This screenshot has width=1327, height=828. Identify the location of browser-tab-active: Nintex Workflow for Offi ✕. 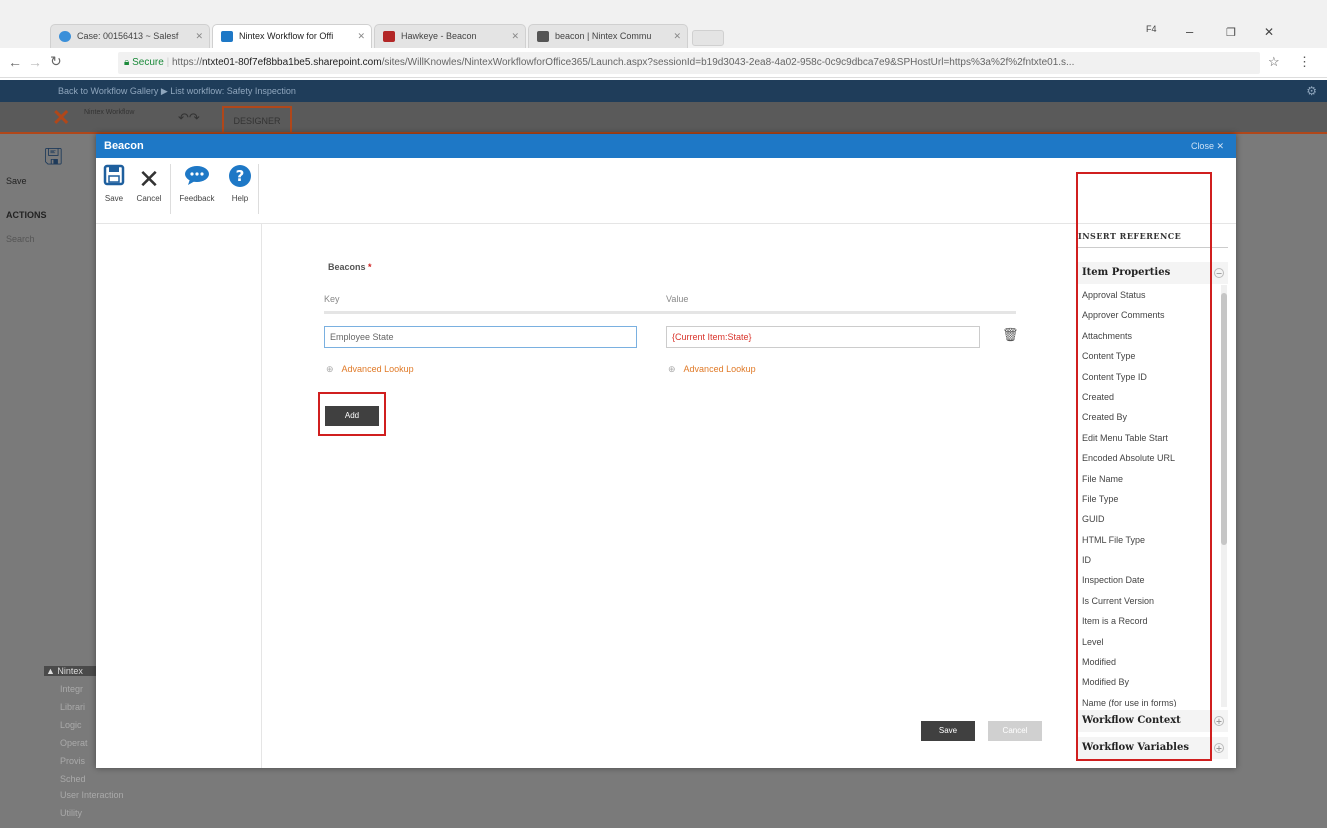
(292, 36).